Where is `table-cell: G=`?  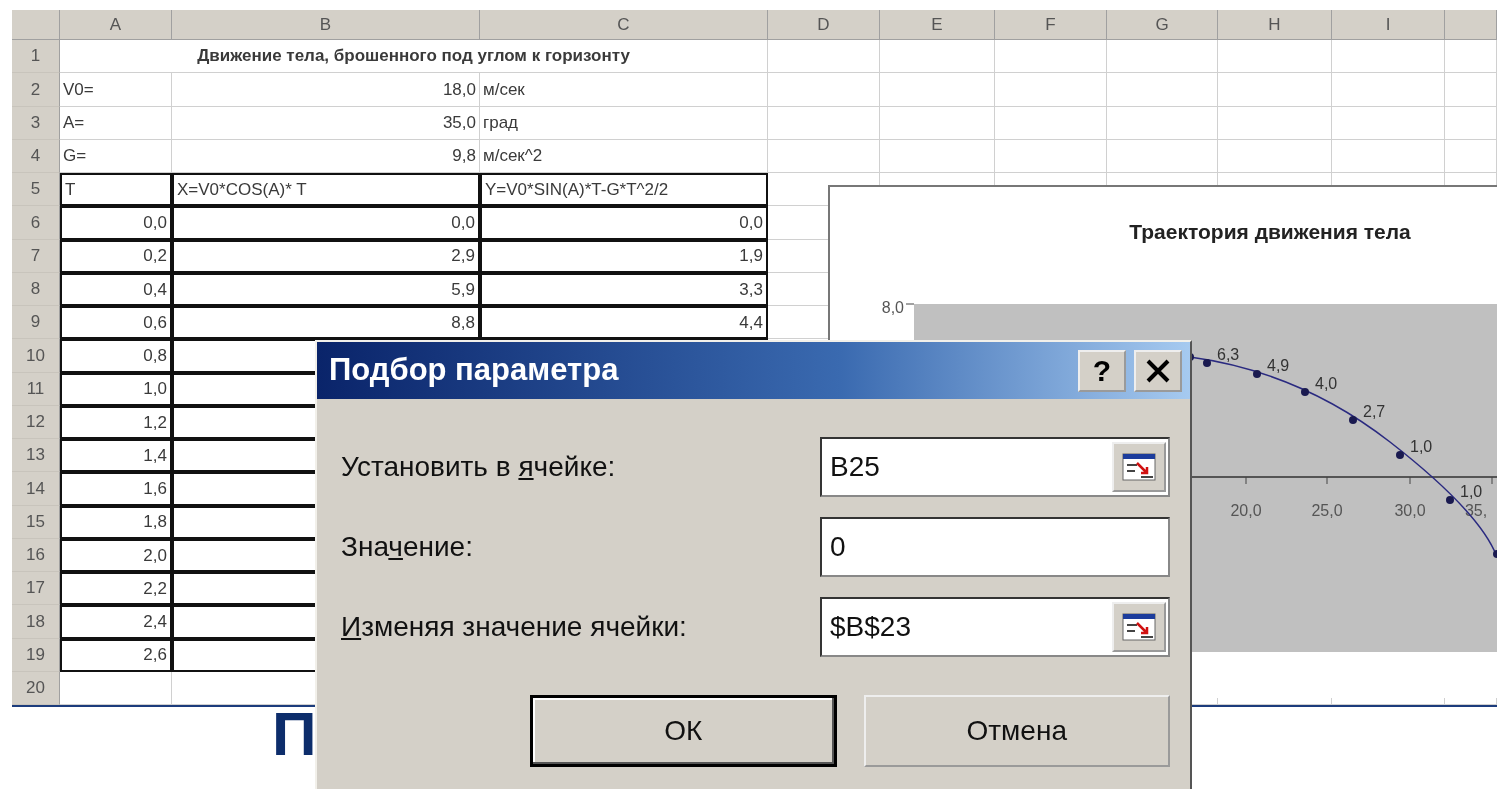
table-cell: G= is located at coordinates (116, 156).